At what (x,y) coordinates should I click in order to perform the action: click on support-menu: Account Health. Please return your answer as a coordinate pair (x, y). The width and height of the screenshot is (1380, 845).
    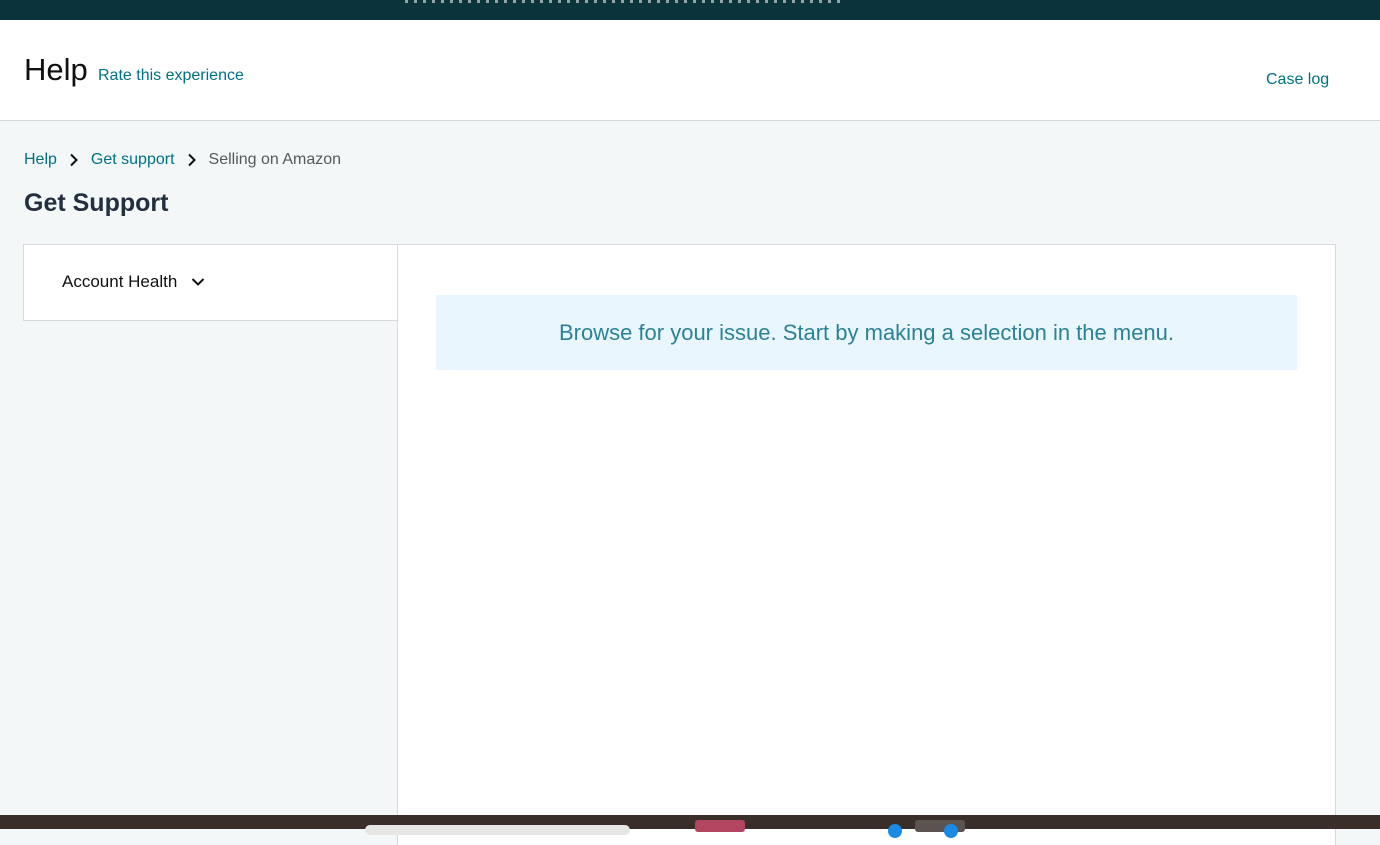
    Looking at the image, I should click on (211, 282).